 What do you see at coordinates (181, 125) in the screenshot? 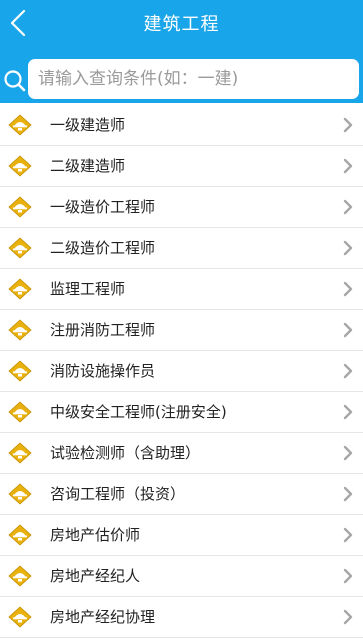
I see `list-item: 一级建造师` at bounding box center [181, 125].